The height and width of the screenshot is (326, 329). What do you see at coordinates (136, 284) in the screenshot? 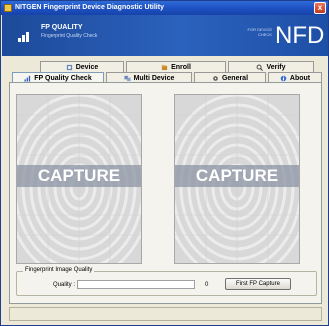
I see `quality-progress-bar` at bounding box center [136, 284].